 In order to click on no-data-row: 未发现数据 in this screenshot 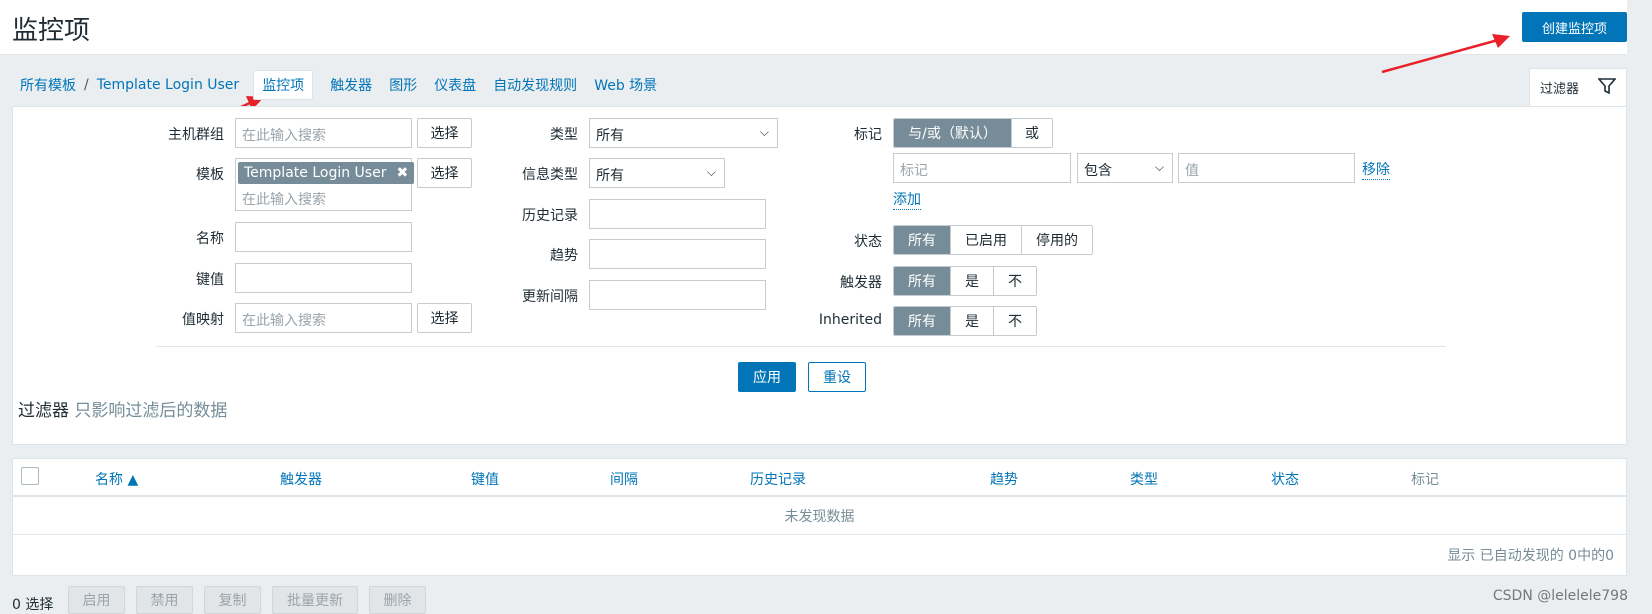, I will do `click(819, 516)`.